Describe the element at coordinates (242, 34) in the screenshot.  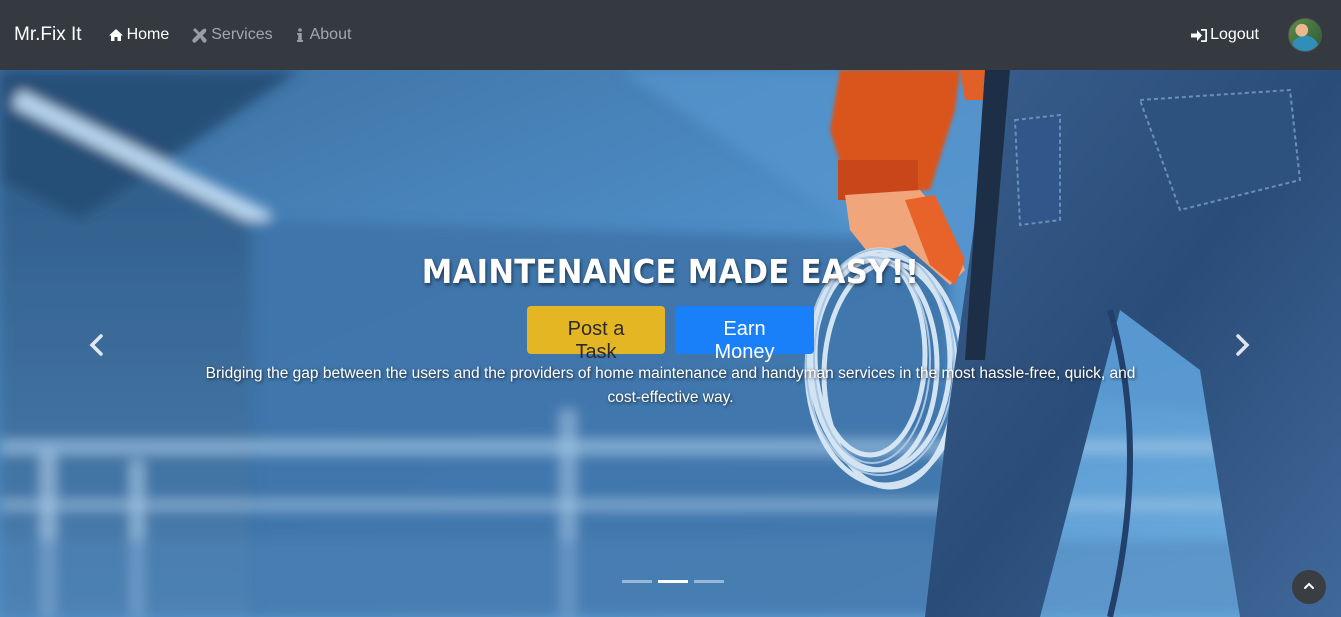
I see `nav-services-label: Services` at that location.